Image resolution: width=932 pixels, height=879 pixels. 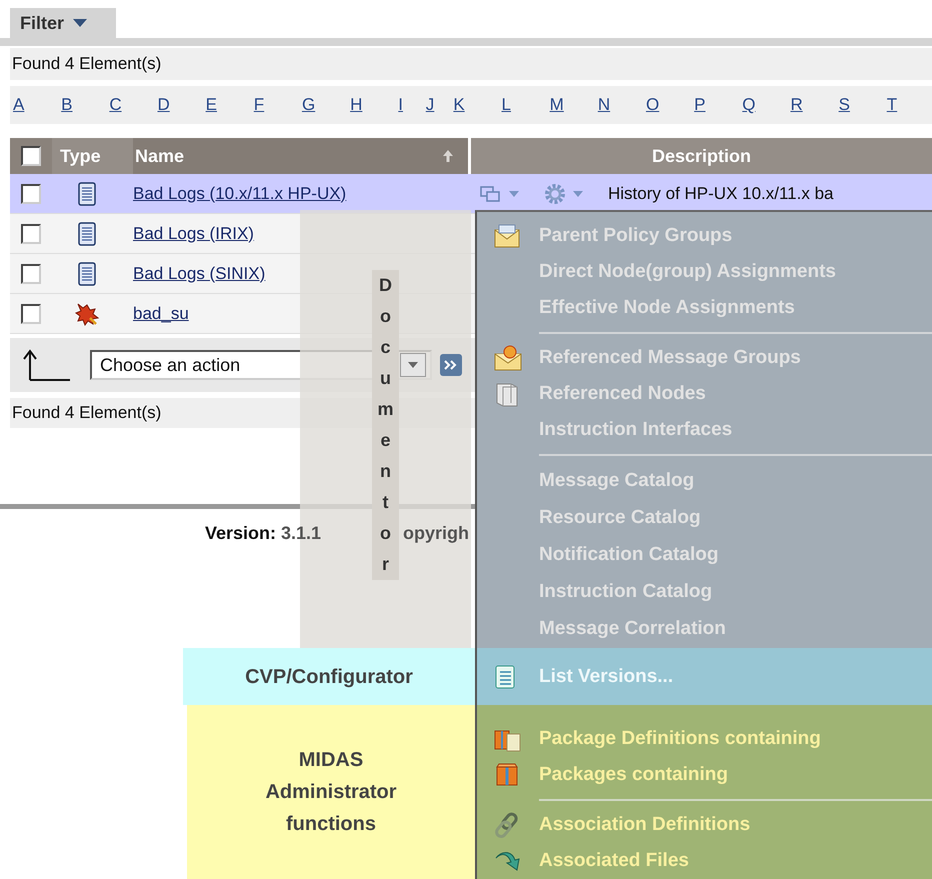 I want to click on policy-link: Bad Logs (10.x/11.x HP-UX), so click(x=239, y=193).